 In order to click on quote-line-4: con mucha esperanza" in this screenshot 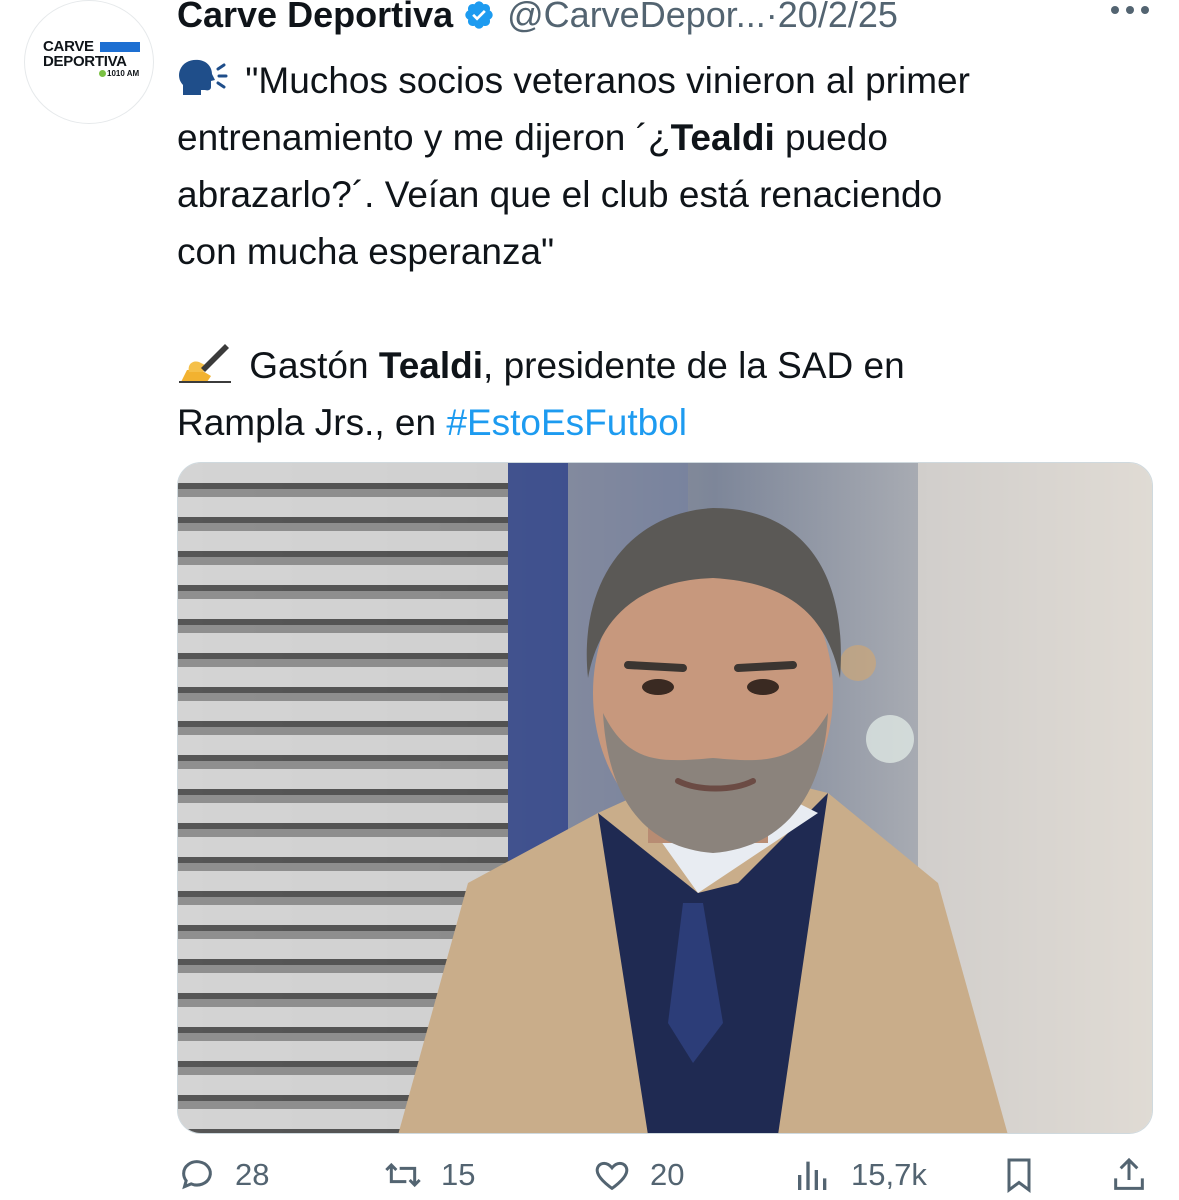, I will do `click(366, 251)`.